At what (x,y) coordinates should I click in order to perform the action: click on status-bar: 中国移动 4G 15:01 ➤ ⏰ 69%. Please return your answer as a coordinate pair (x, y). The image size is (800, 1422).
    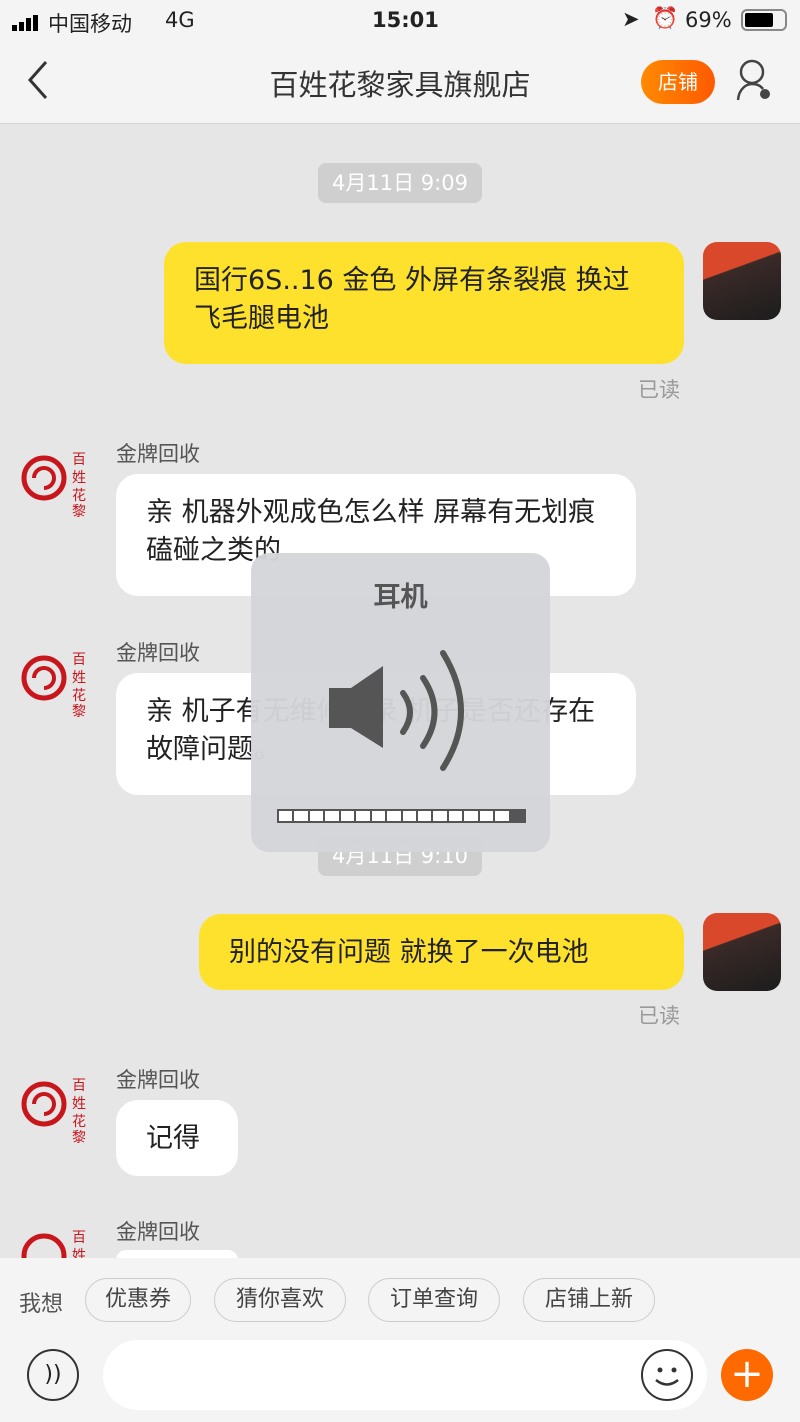
    Looking at the image, I should click on (400, 20).